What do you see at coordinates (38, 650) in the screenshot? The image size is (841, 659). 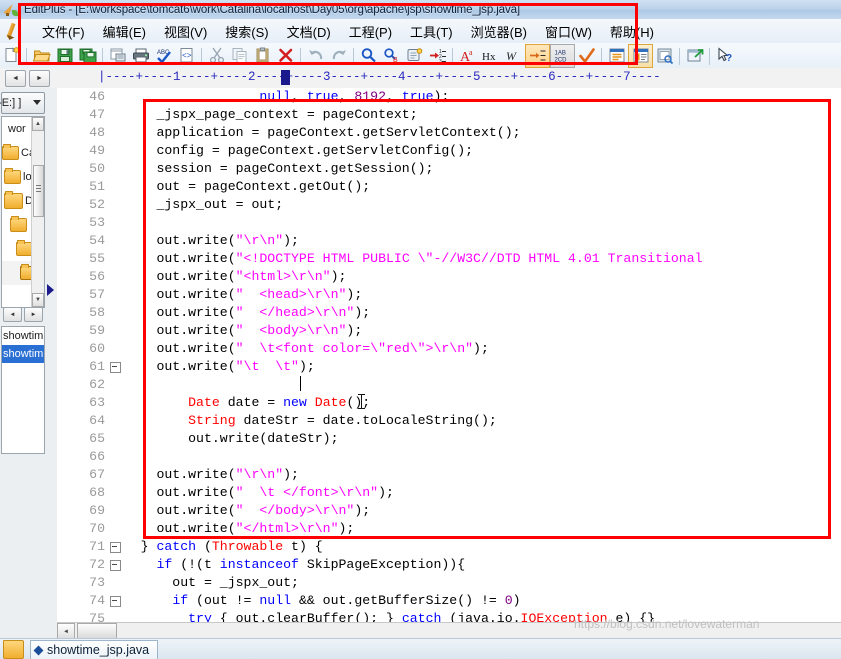 I see `diamond-icon` at bounding box center [38, 650].